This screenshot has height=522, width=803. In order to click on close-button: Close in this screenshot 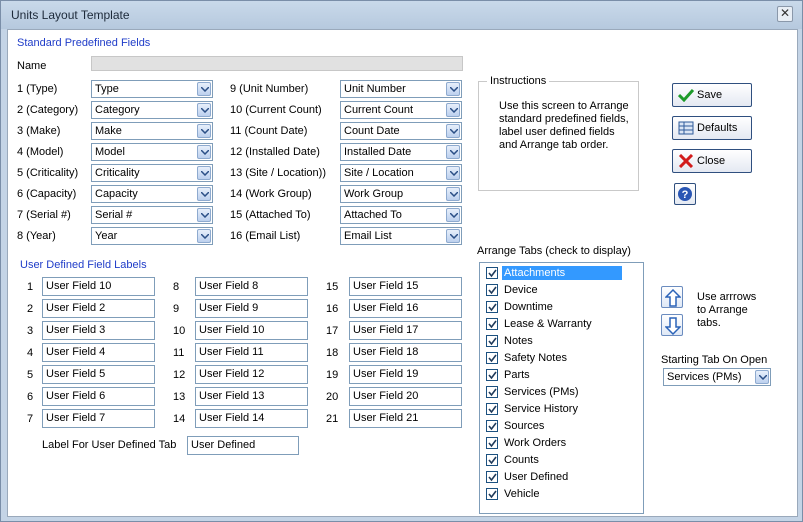, I will do `click(712, 161)`.